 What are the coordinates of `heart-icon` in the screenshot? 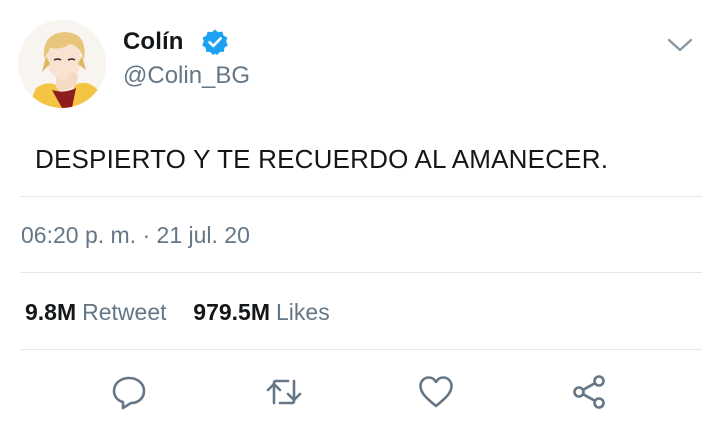 It's located at (436, 392).